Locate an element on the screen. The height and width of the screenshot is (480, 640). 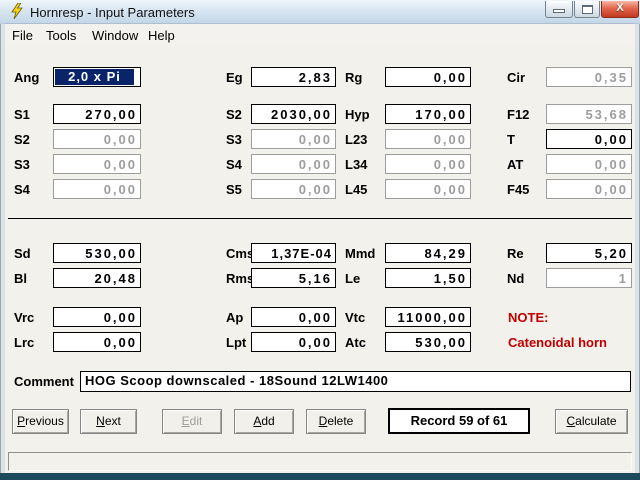
minimize-icon is located at coordinates (559, 11).